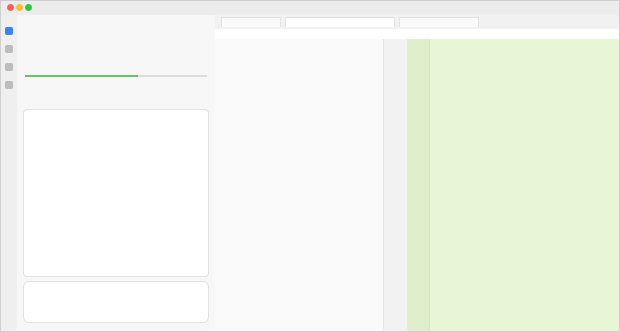  What do you see at coordinates (9, 49) in the screenshot?
I see `search-icon` at bounding box center [9, 49].